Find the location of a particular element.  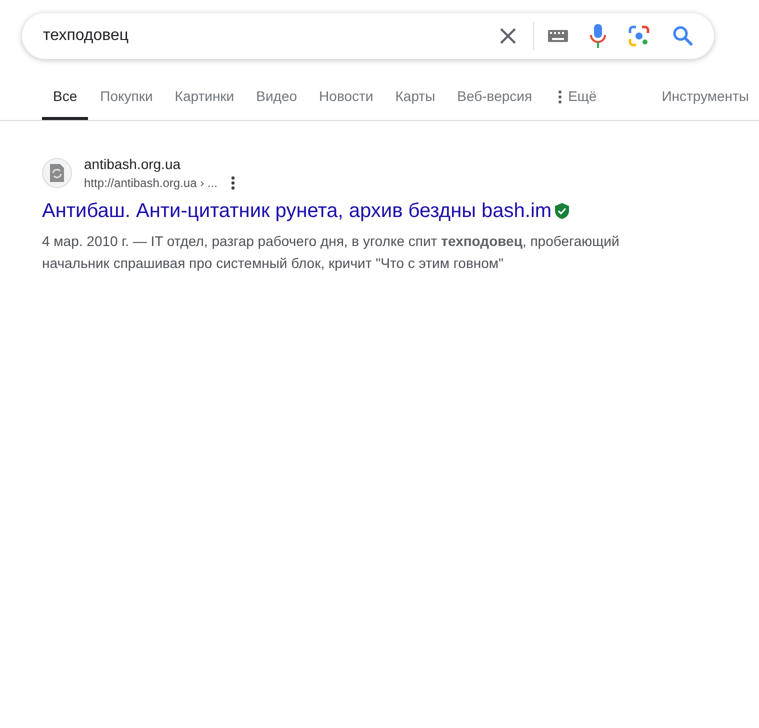

tab: Все is located at coordinates (65, 101).